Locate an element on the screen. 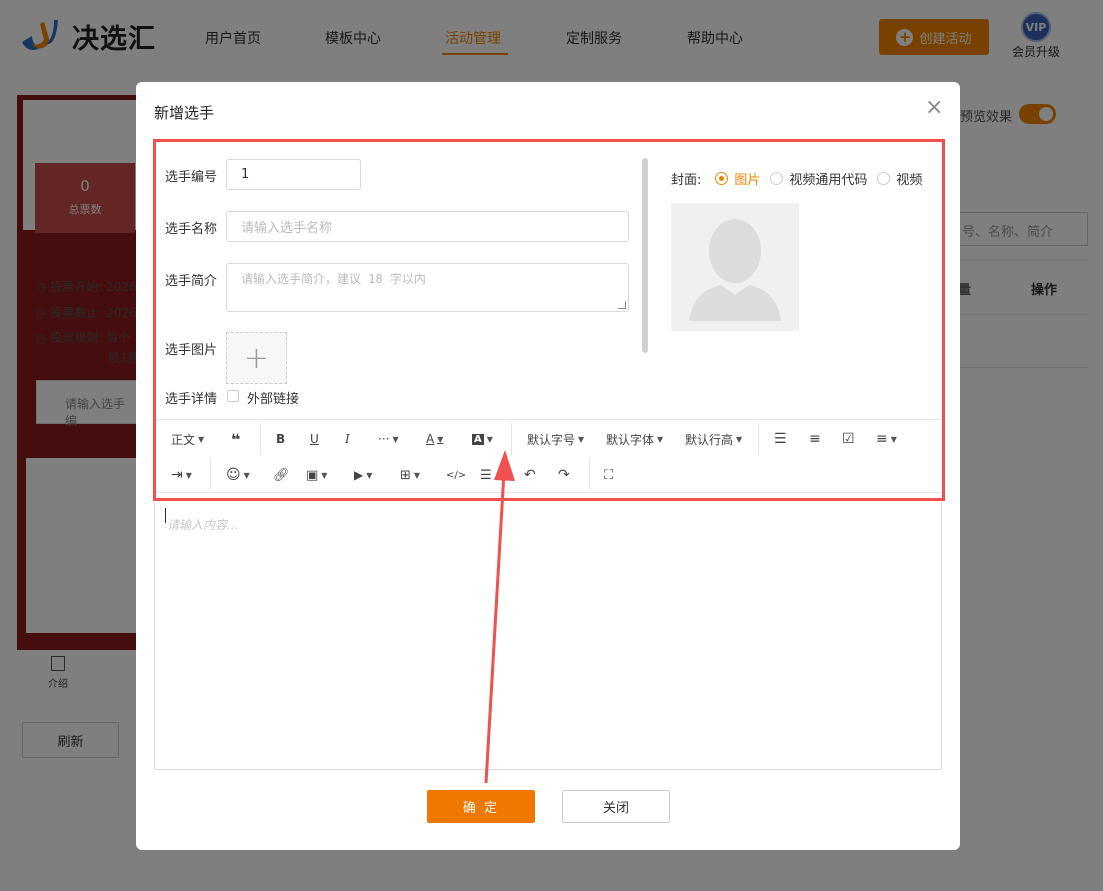 This screenshot has height=891, width=1103. close-button: 关闭 is located at coordinates (616, 806).